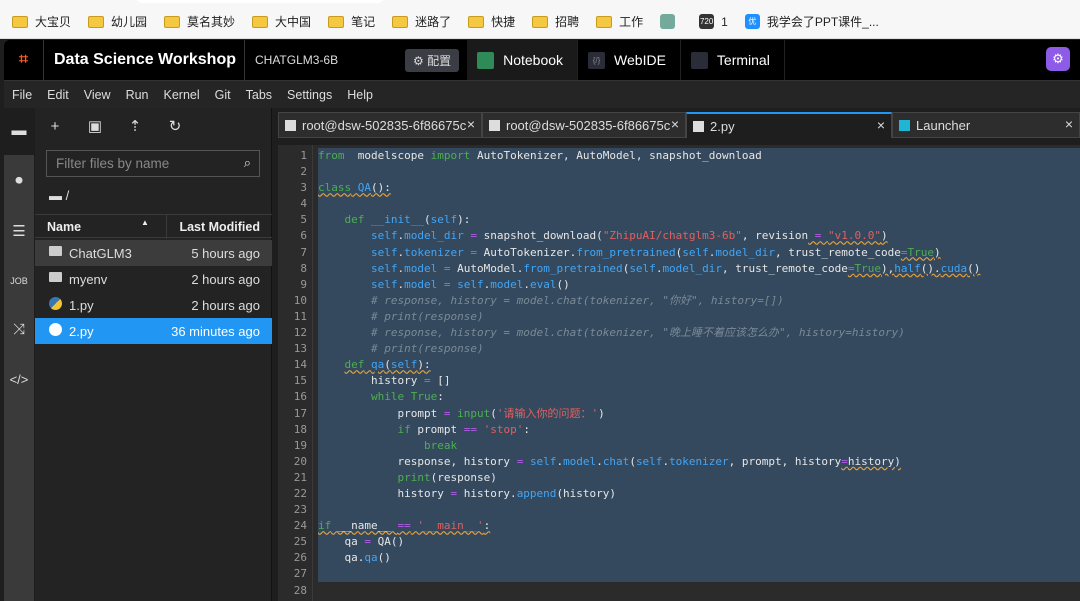 This screenshot has width=1080, height=601. I want to click on new-folder-icon: ▣, so click(95, 126).